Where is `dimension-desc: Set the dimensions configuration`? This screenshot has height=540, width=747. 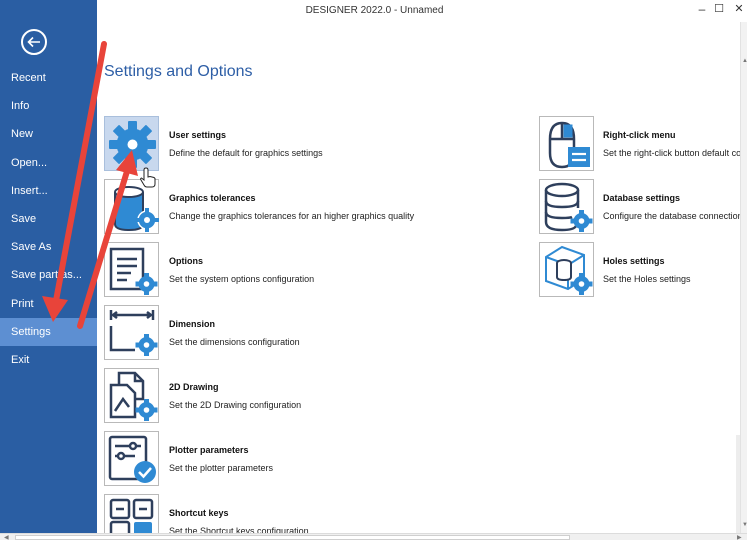 dimension-desc: Set the dimensions configuration is located at coordinates (234, 342).